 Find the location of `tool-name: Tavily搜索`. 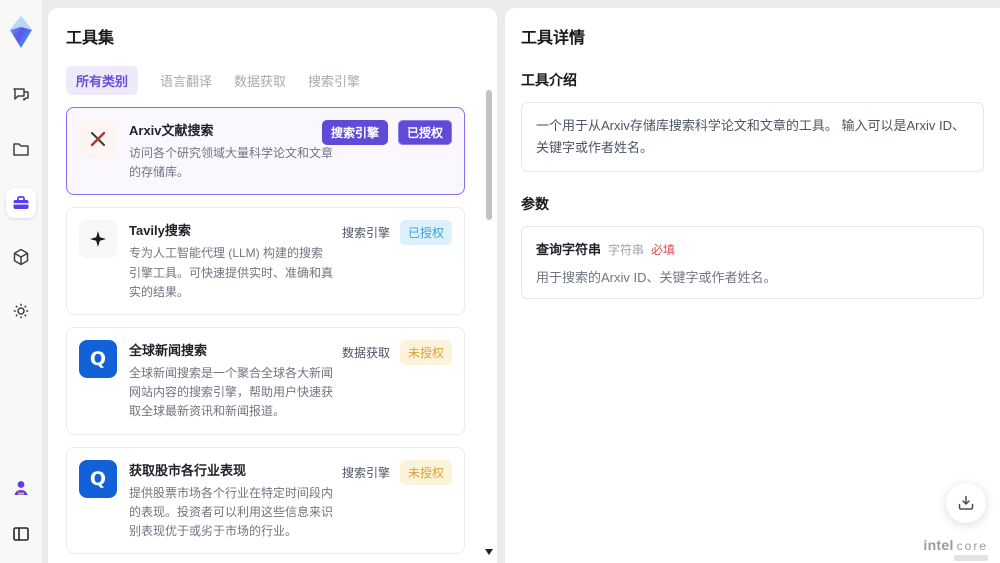

tool-name: Tavily搜索 is located at coordinates (160, 231).